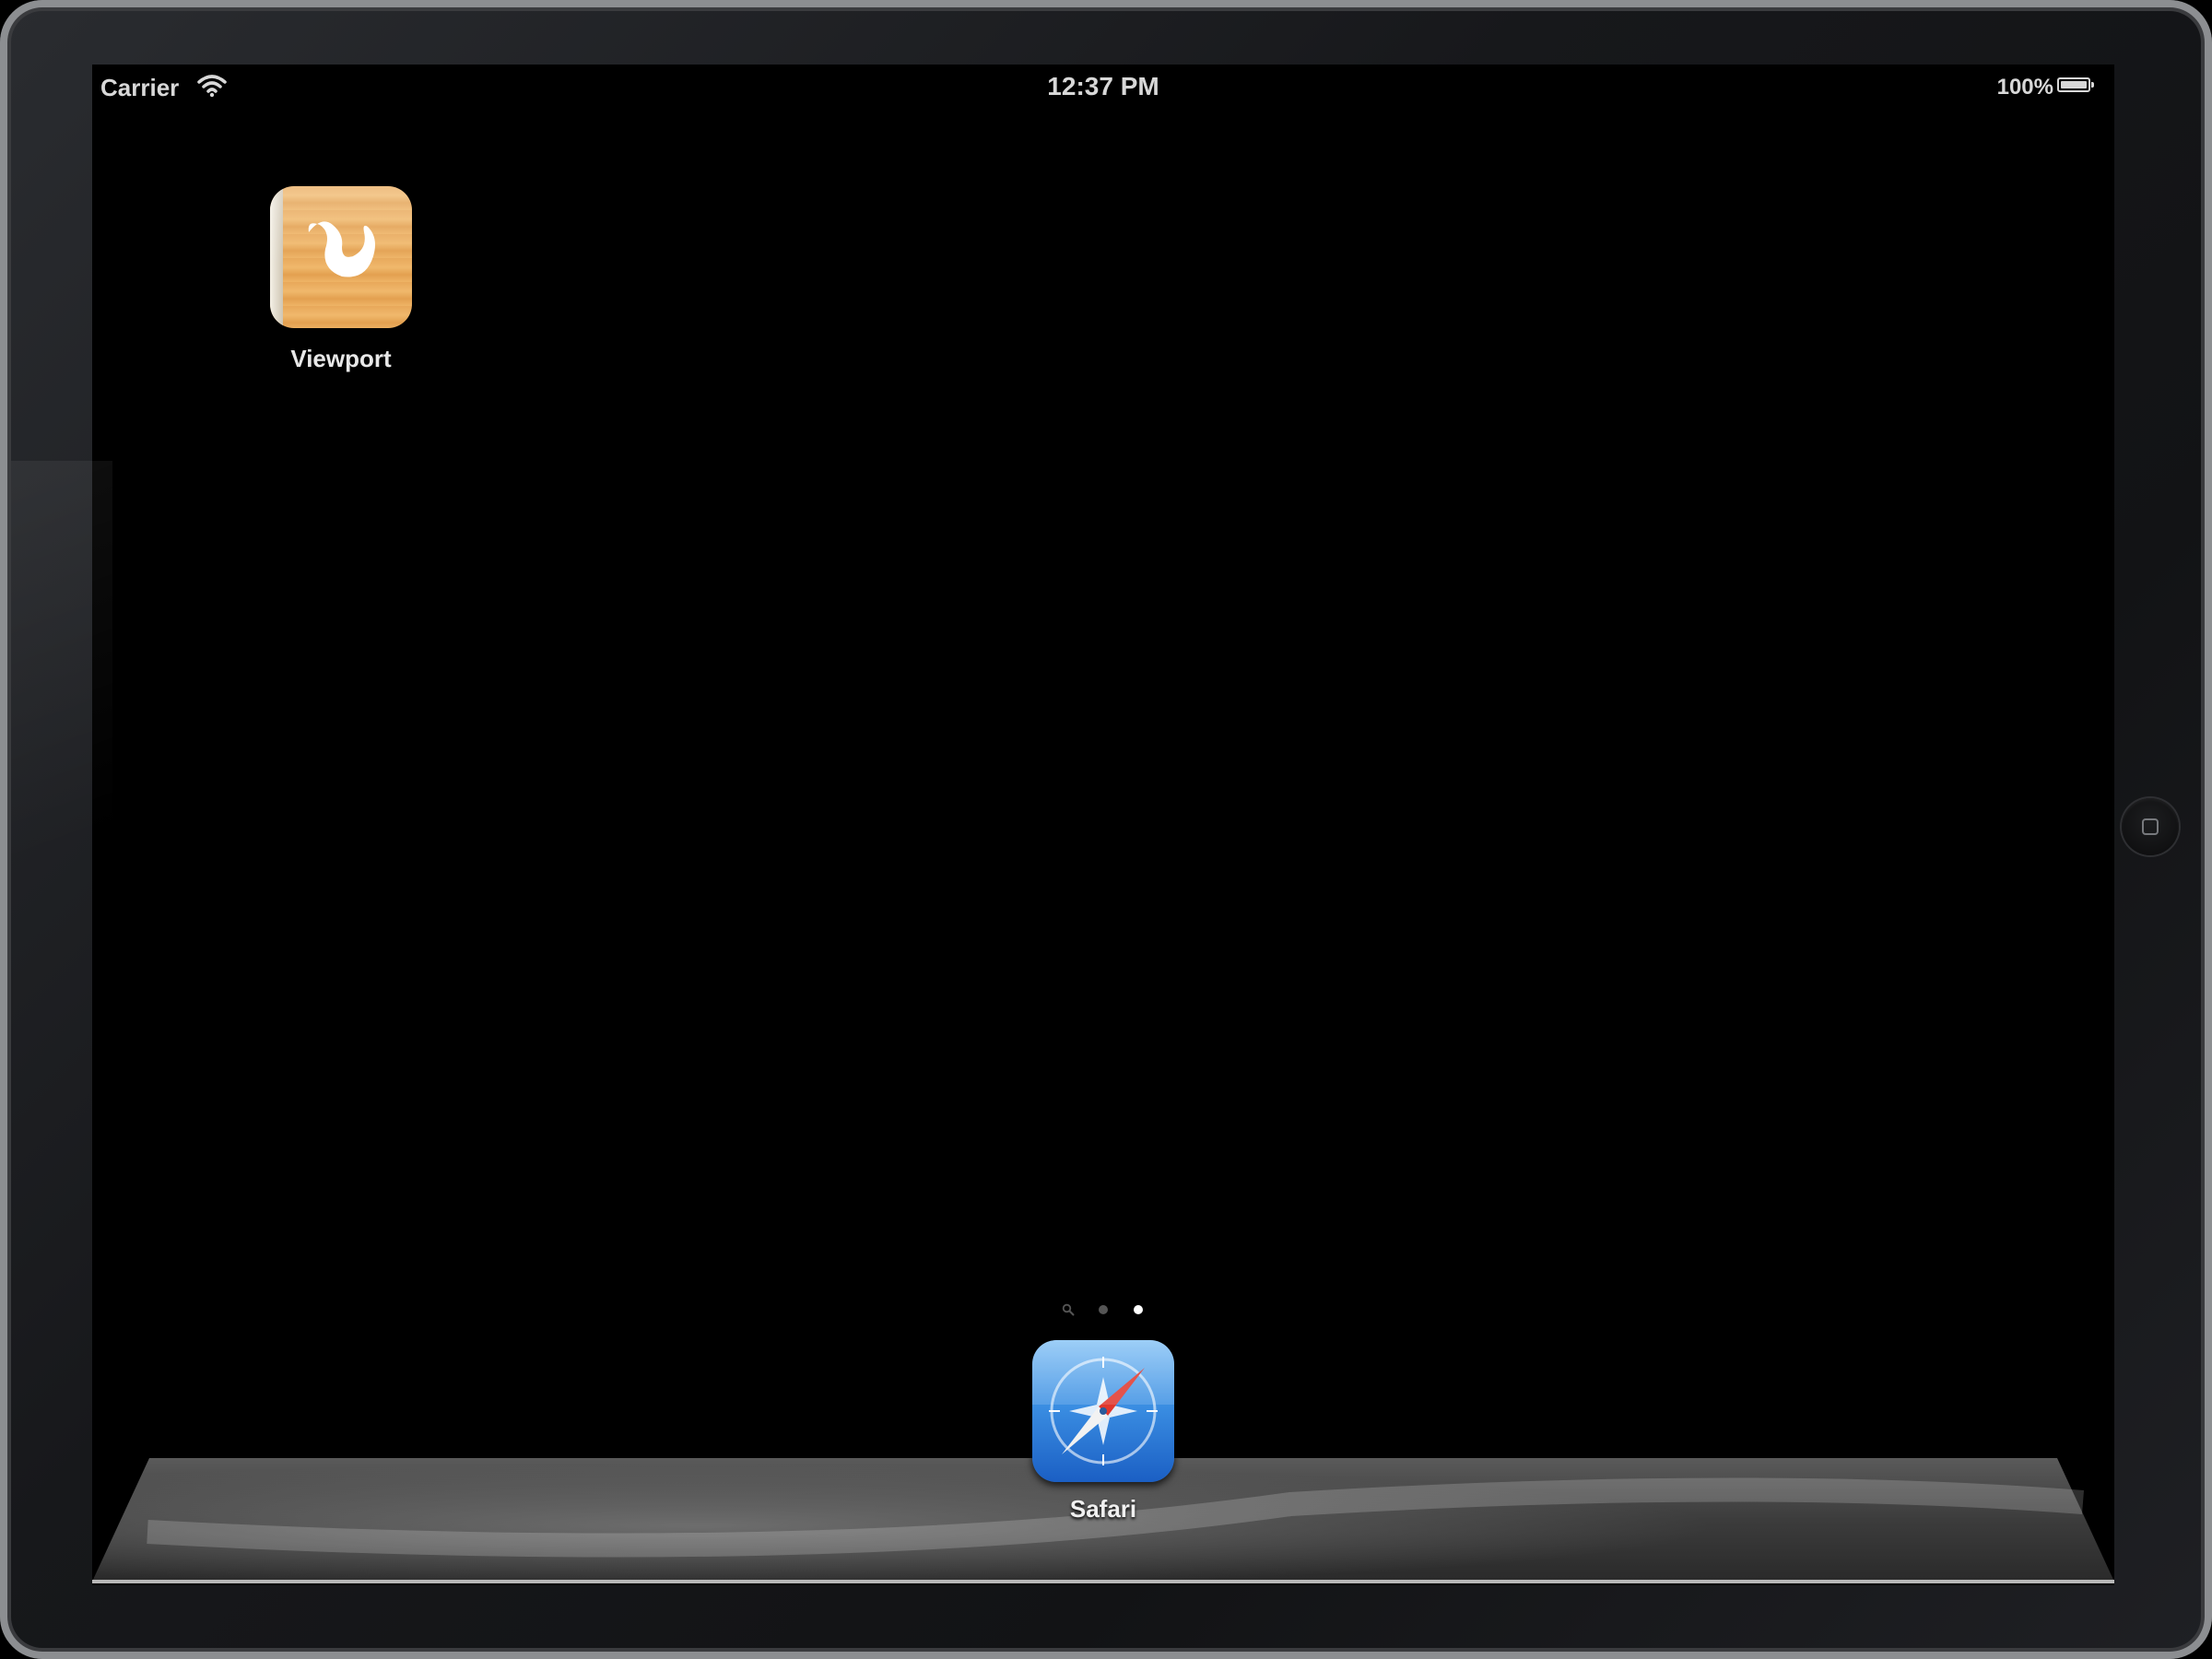 Image resolution: width=2212 pixels, height=1659 pixels. What do you see at coordinates (1103, 1402) in the screenshot?
I see `compass-icon` at bounding box center [1103, 1402].